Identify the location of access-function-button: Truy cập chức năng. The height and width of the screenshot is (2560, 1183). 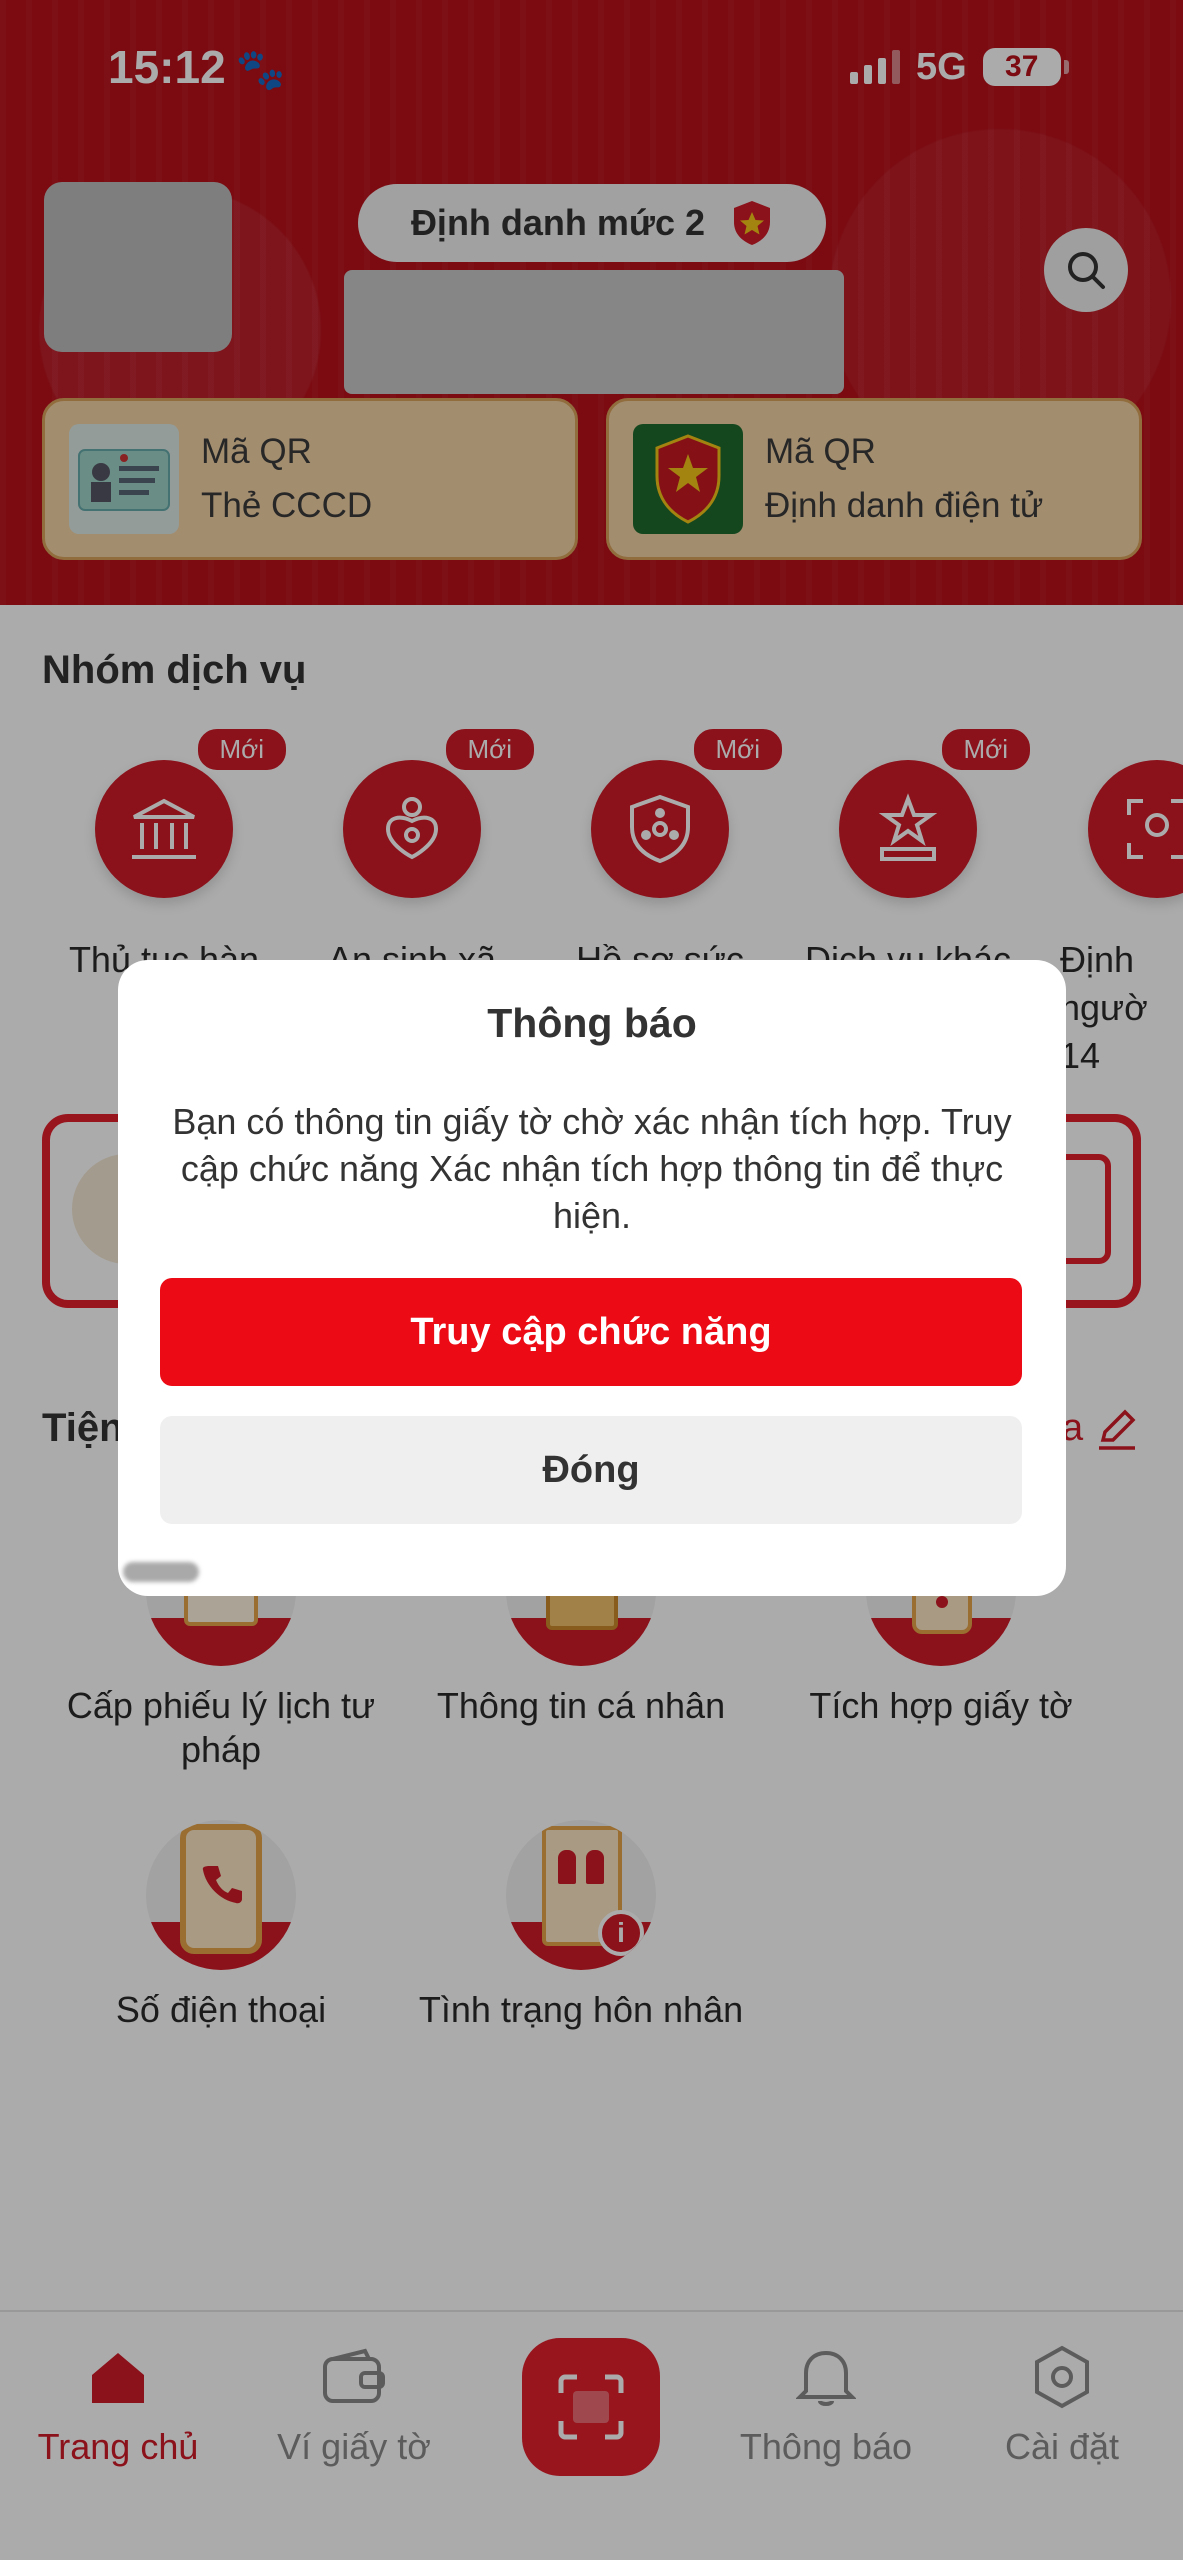
(591, 1332).